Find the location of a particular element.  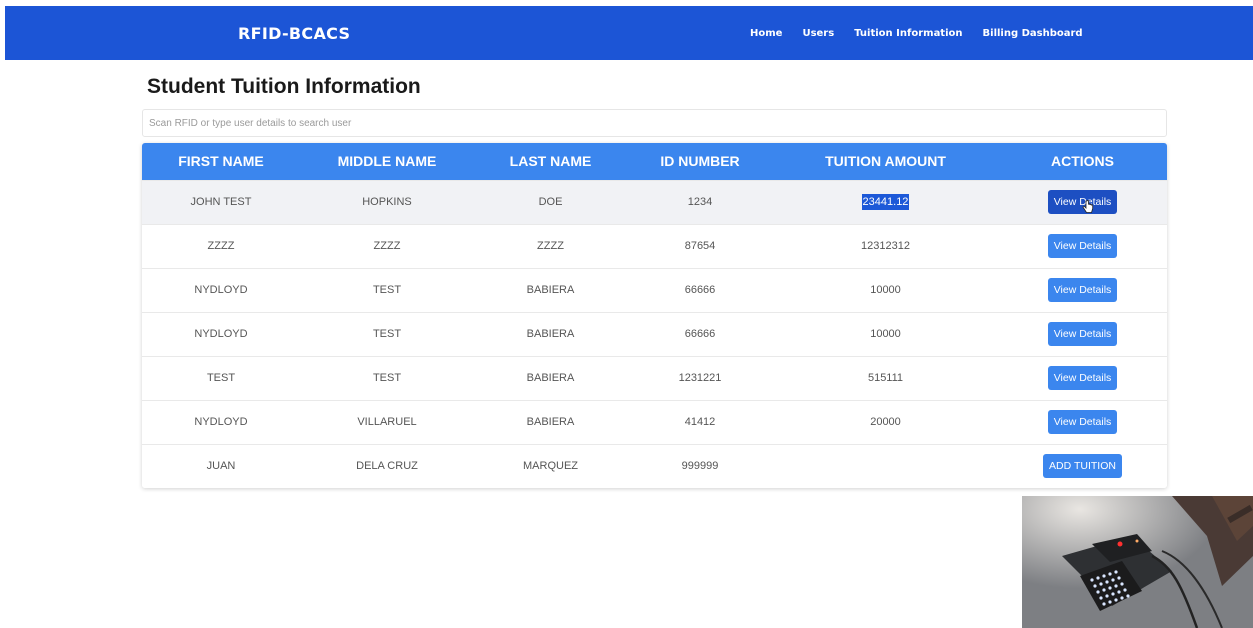

webcam-scene-image is located at coordinates (1137, 562).